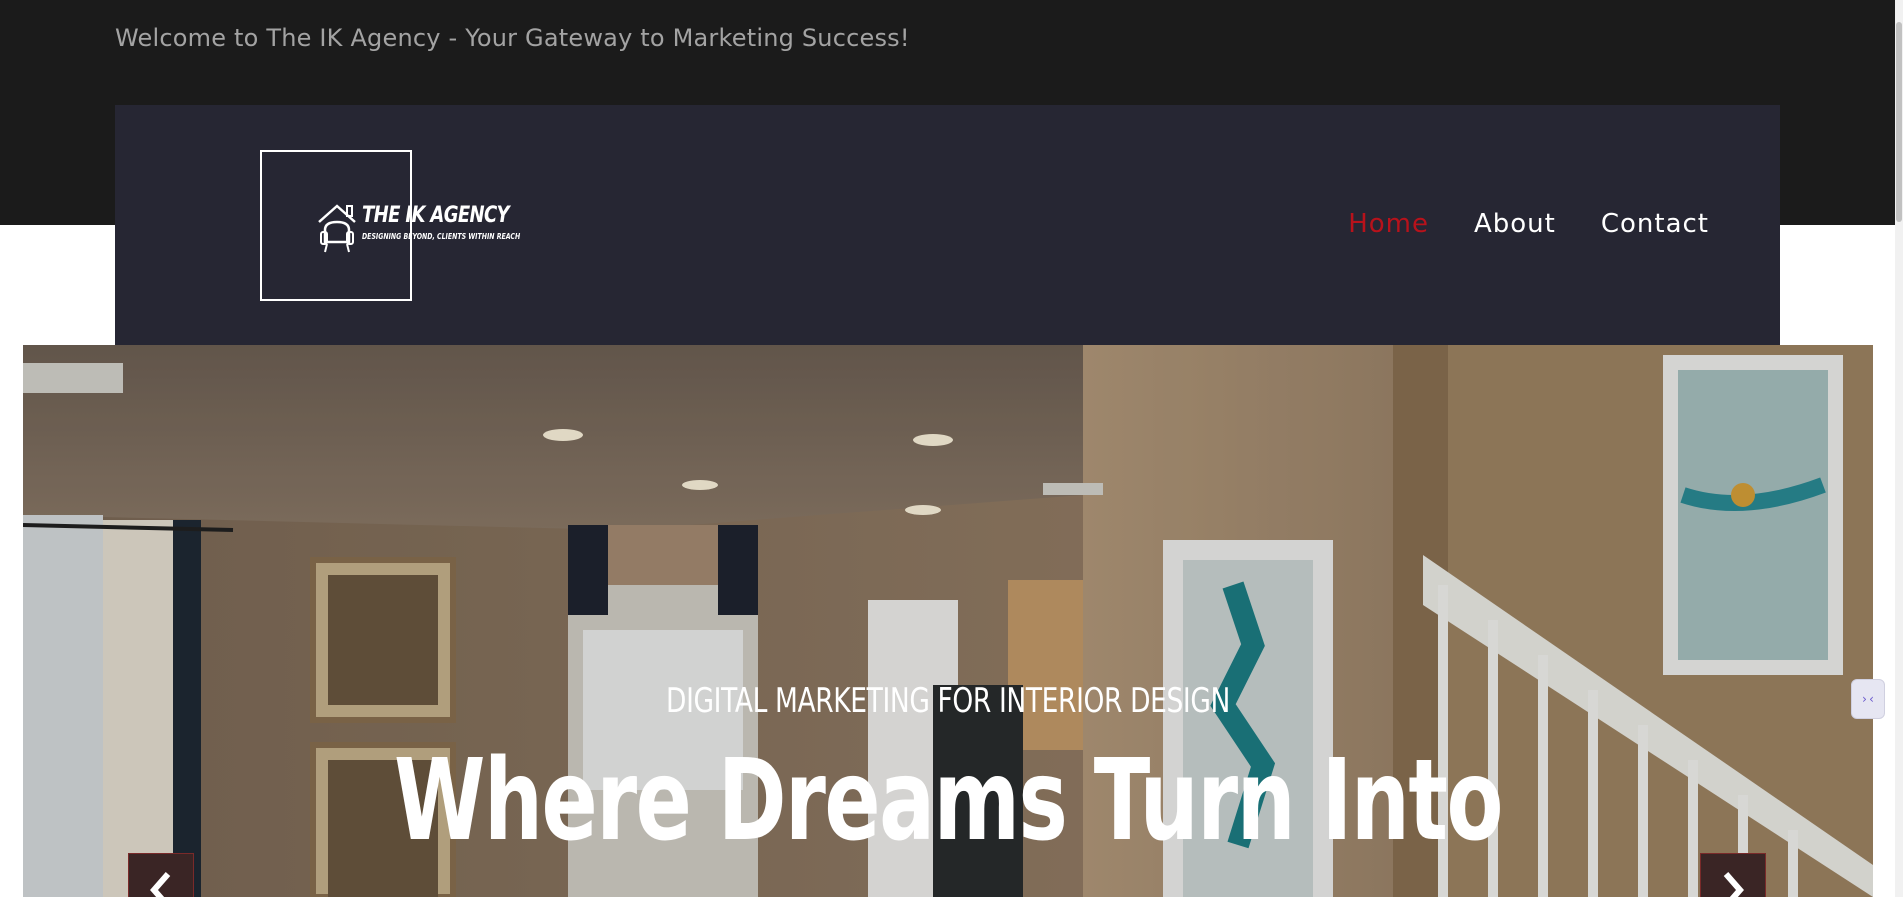 The image size is (1903, 897). What do you see at coordinates (1733, 884) in the screenshot?
I see `chevron-right-icon` at bounding box center [1733, 884].